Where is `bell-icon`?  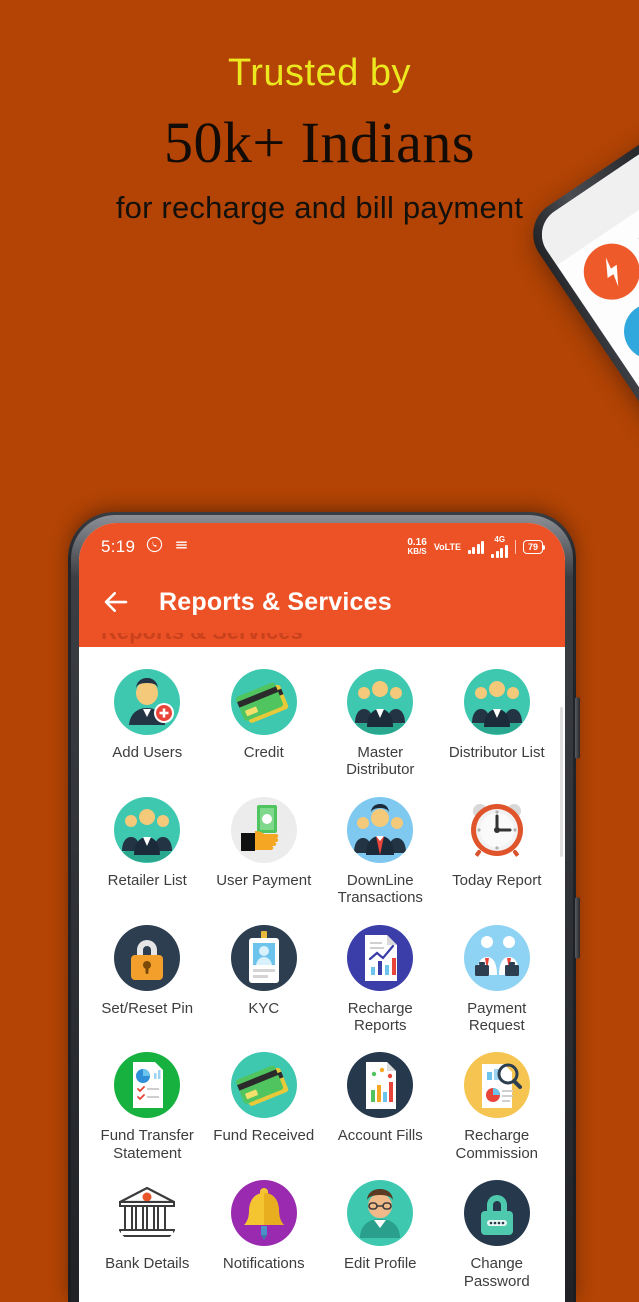 bell-icon is located at coordinates (263, 1213).